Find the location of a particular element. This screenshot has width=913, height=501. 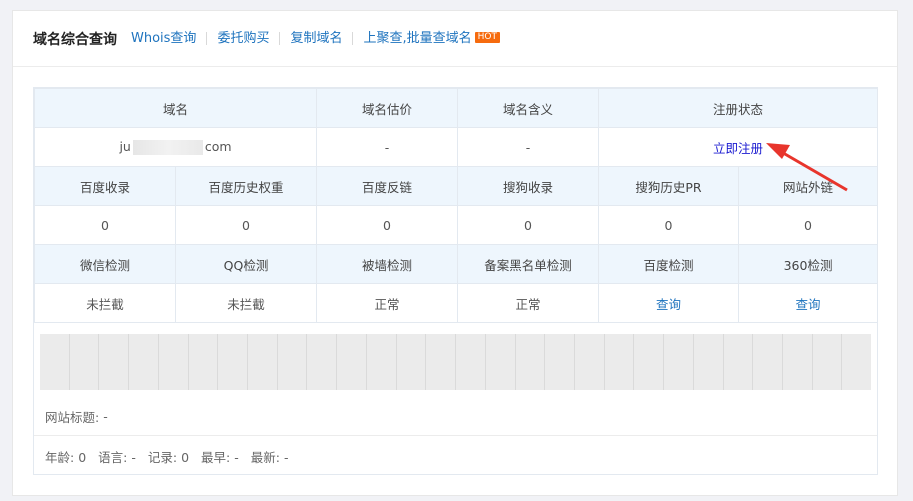

col-header-valuation: 域名估价 is located at coordinates (387, 108).